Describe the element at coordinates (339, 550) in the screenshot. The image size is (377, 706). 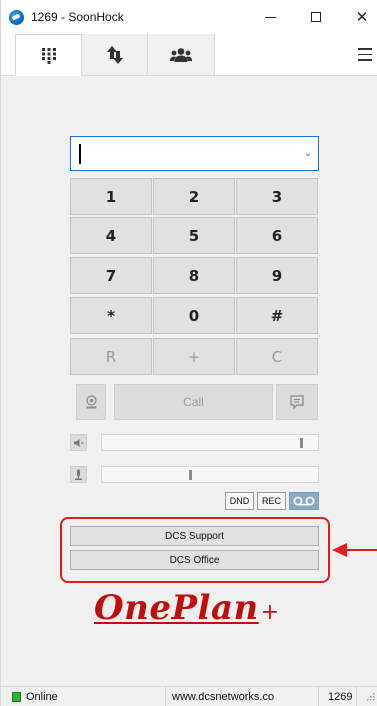
I see `annotation-arrow-head` at that location.